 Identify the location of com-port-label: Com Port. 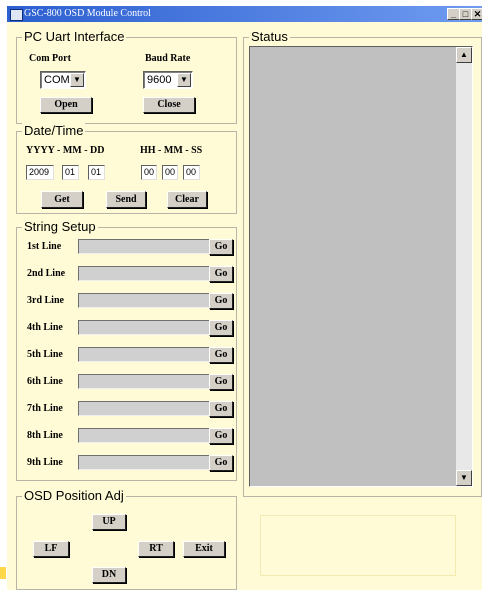
(50, 58).